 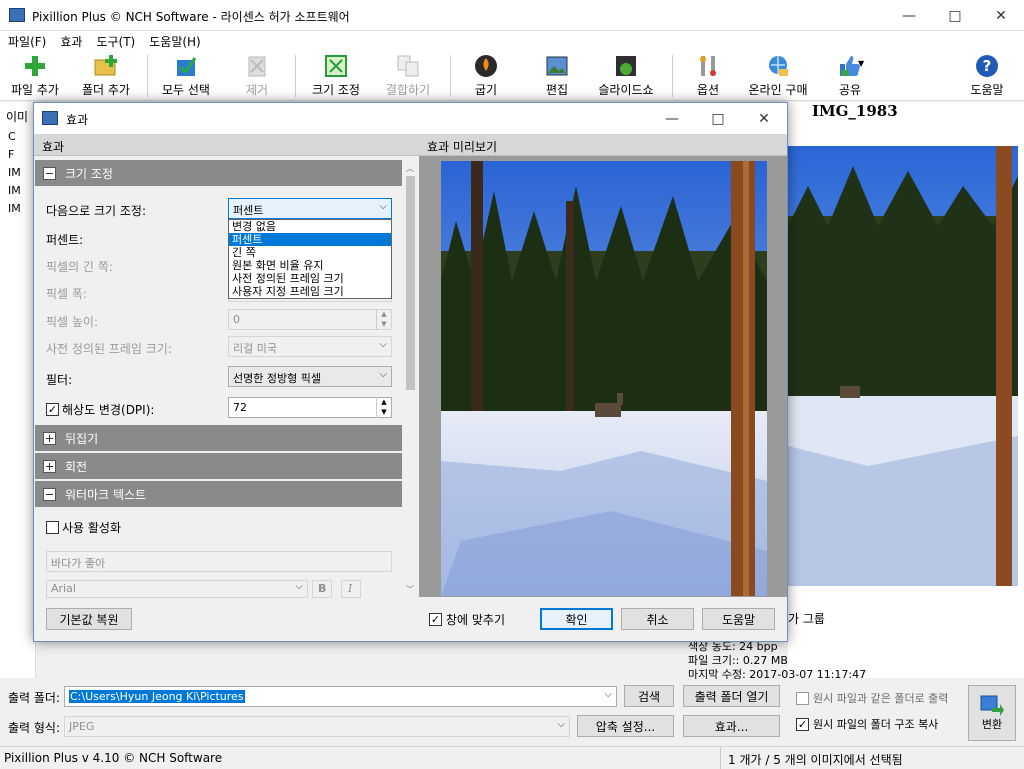 What do you see at coordinates (987, 76) in the screenshot?
I see `help-button: ? 도움말` at bounding box center [987, 76].